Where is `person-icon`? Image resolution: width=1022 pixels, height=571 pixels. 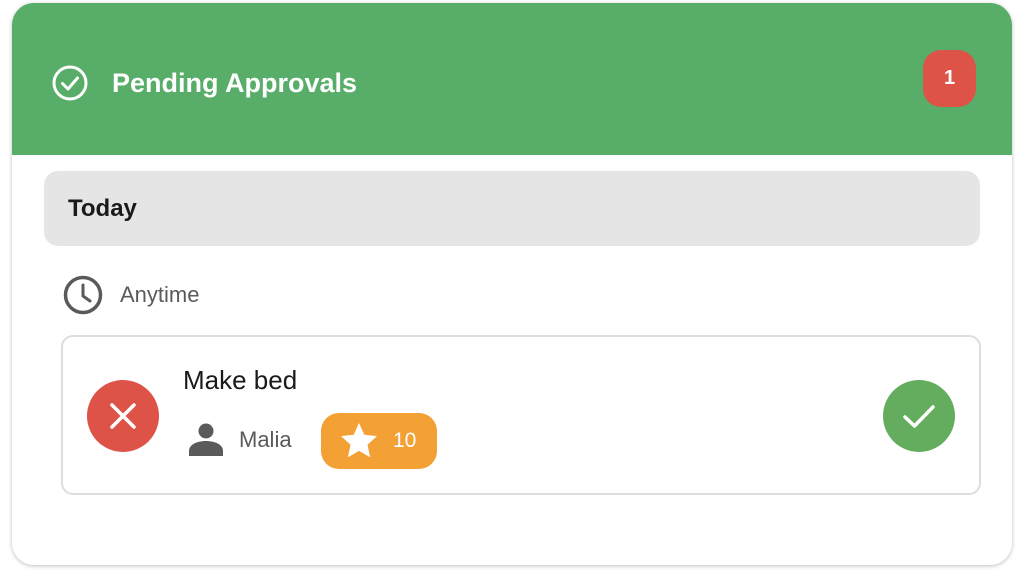 person-icon is located at coordinates (206, 439).